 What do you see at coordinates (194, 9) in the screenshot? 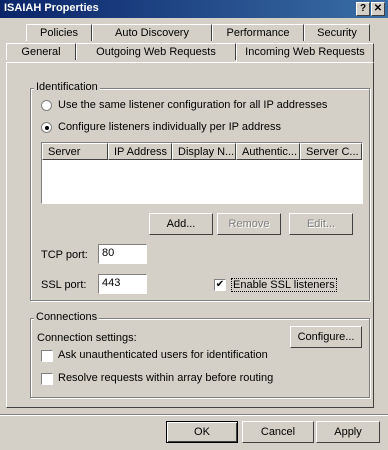
I see `title-bar: ISAIAH Properties ? ✕` at bounding box center [194, 9].